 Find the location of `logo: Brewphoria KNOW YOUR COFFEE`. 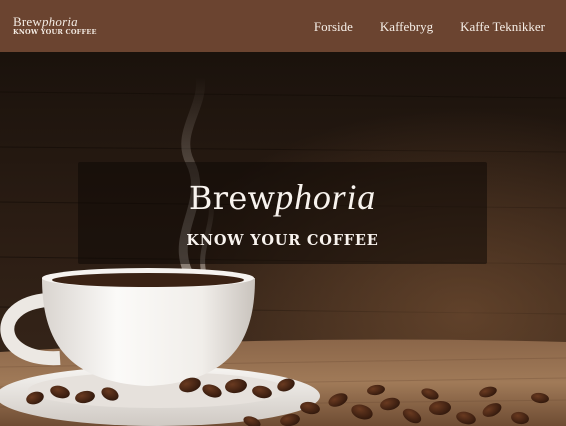

logo: Brewphoria KNOW YOUR COFFEE is located at coordinates (55, 25).